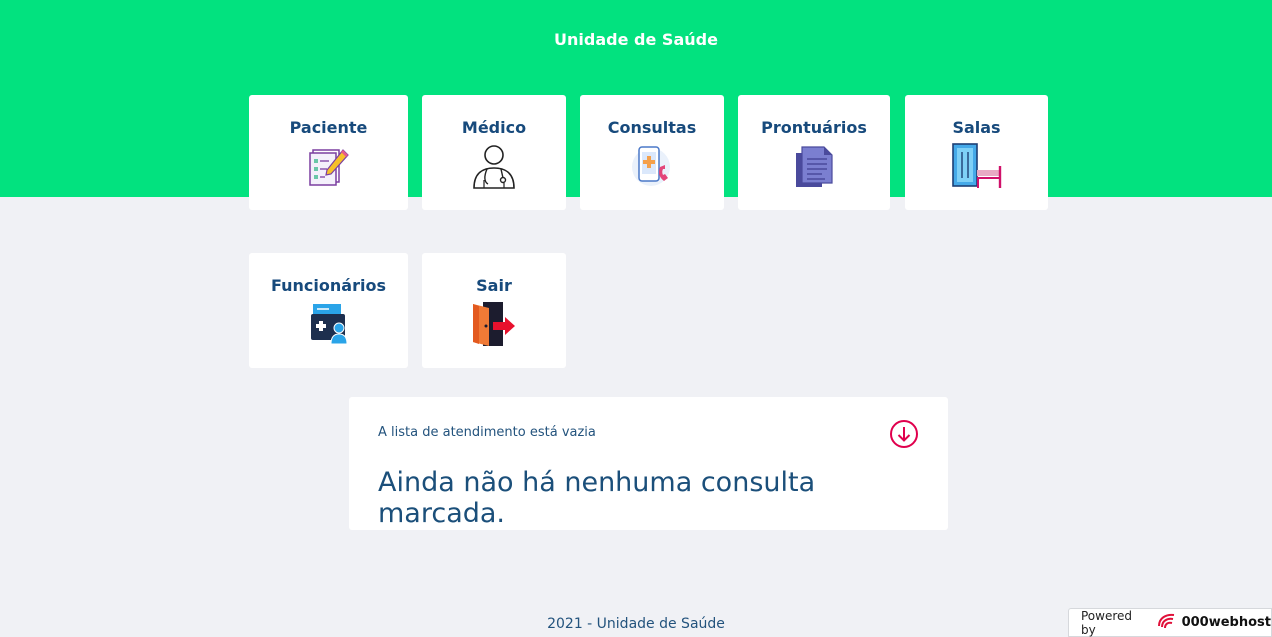 This screenshot has width=1272, height=637. What do you see at coordinates (1107, 622) in the screenshot?
I see `powered-by-label: Powered by` at bounding box center [1107, 622].